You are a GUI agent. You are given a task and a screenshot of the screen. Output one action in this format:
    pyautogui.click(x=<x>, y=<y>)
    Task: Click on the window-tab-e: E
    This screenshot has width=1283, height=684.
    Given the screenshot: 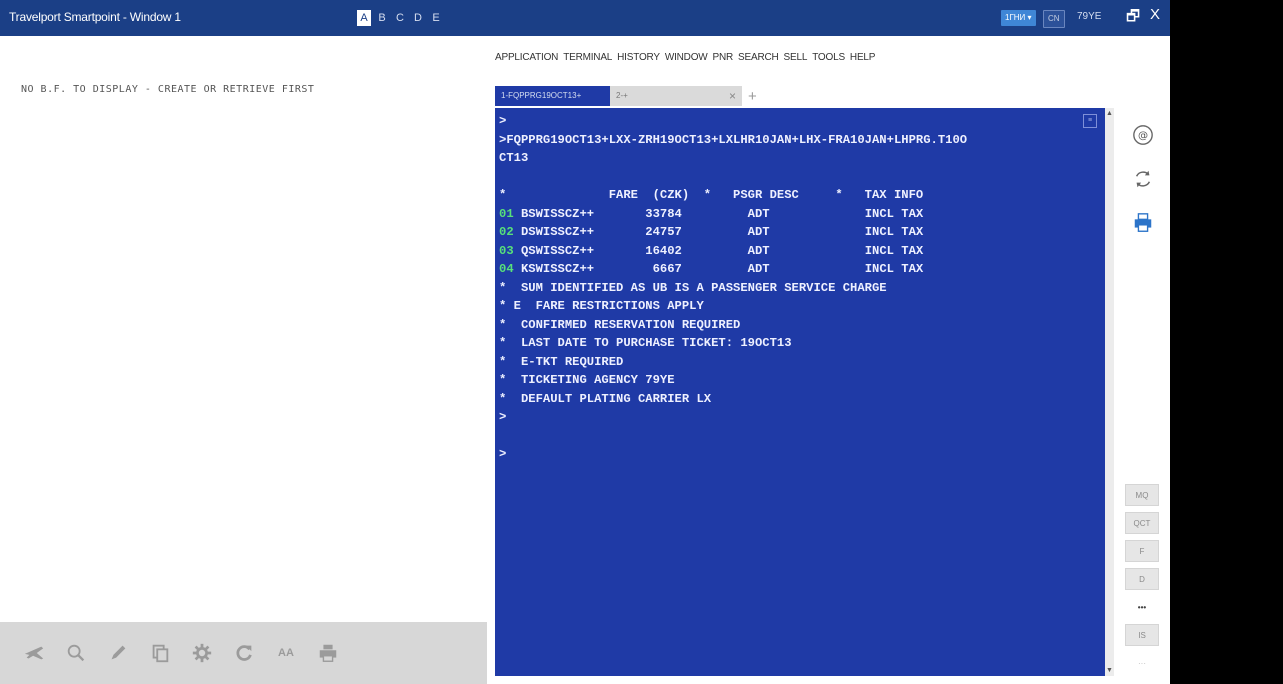 What is the action you would take?
    pyautogui.click(x=436, y=18)
    